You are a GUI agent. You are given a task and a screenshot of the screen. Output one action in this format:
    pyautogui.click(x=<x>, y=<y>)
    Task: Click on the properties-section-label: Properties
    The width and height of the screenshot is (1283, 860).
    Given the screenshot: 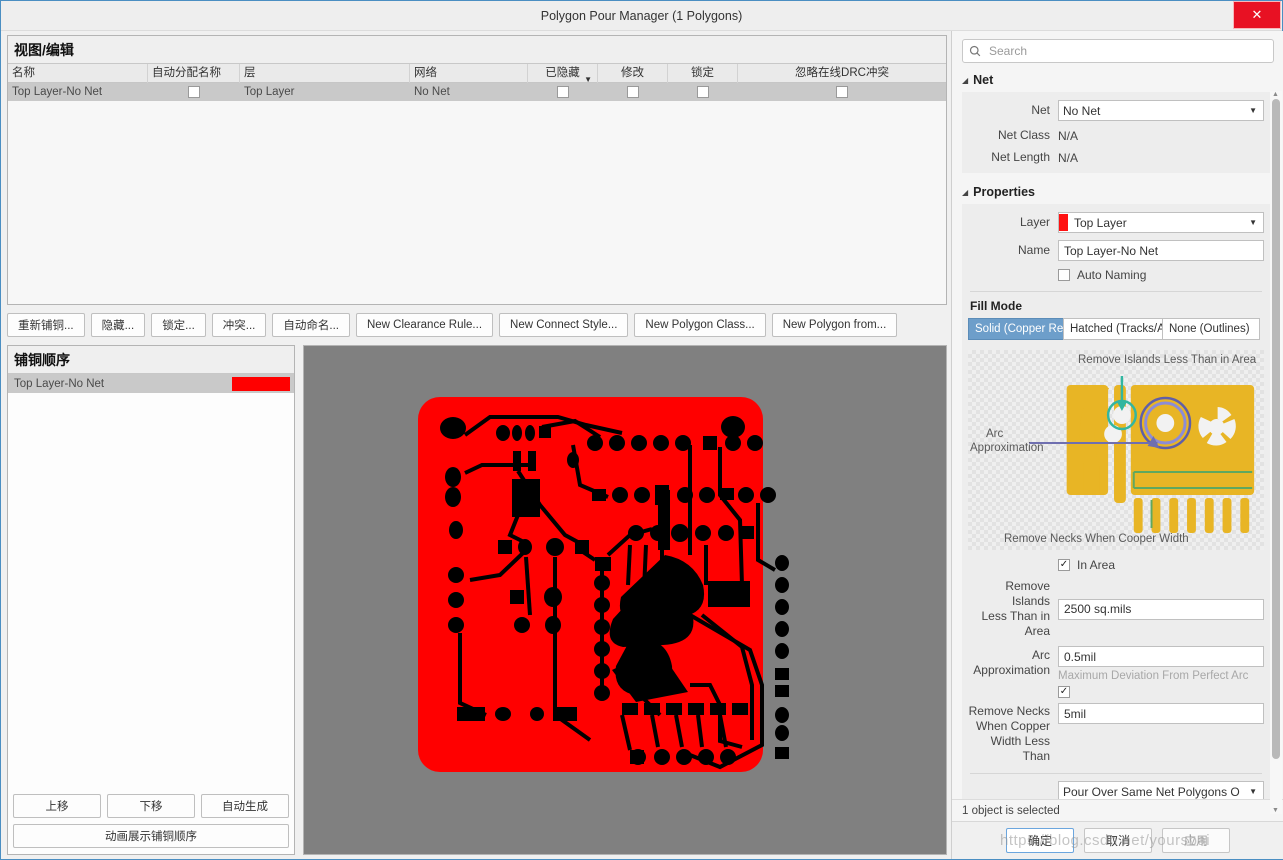 What is the action you would take?
    pyautogui.click(x=1004, y=192)
    